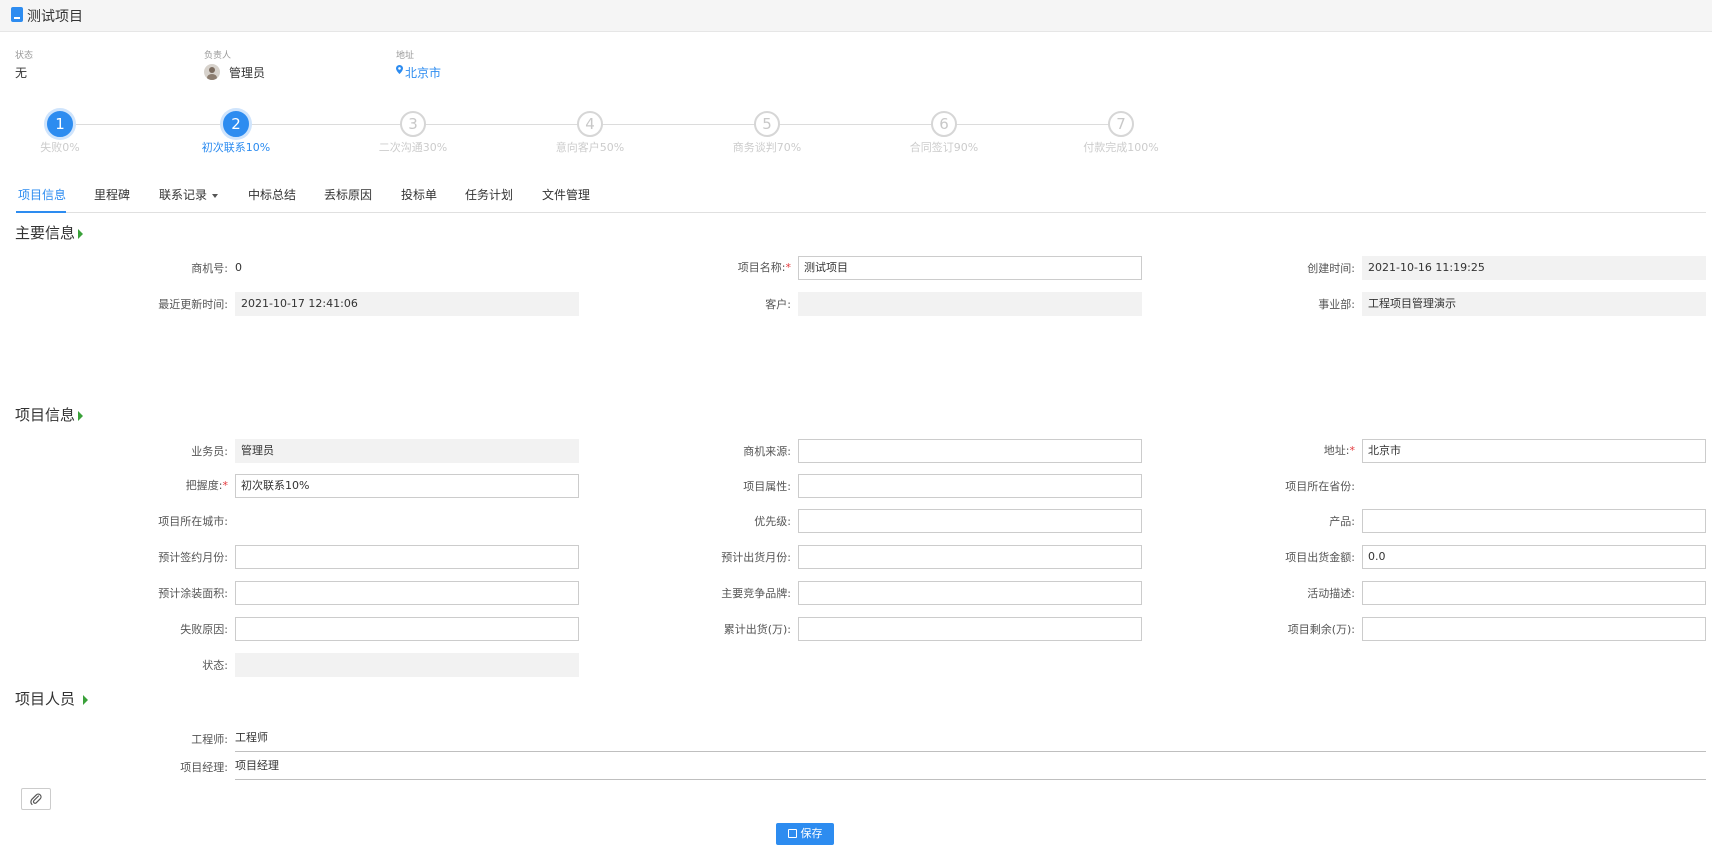 This screenshot has width=1712, height=854. What do you see at coordinates (419, 194) in the screenshot?
I see `tab-bid-sheet: 投标单` at bounding box center [419, 194].